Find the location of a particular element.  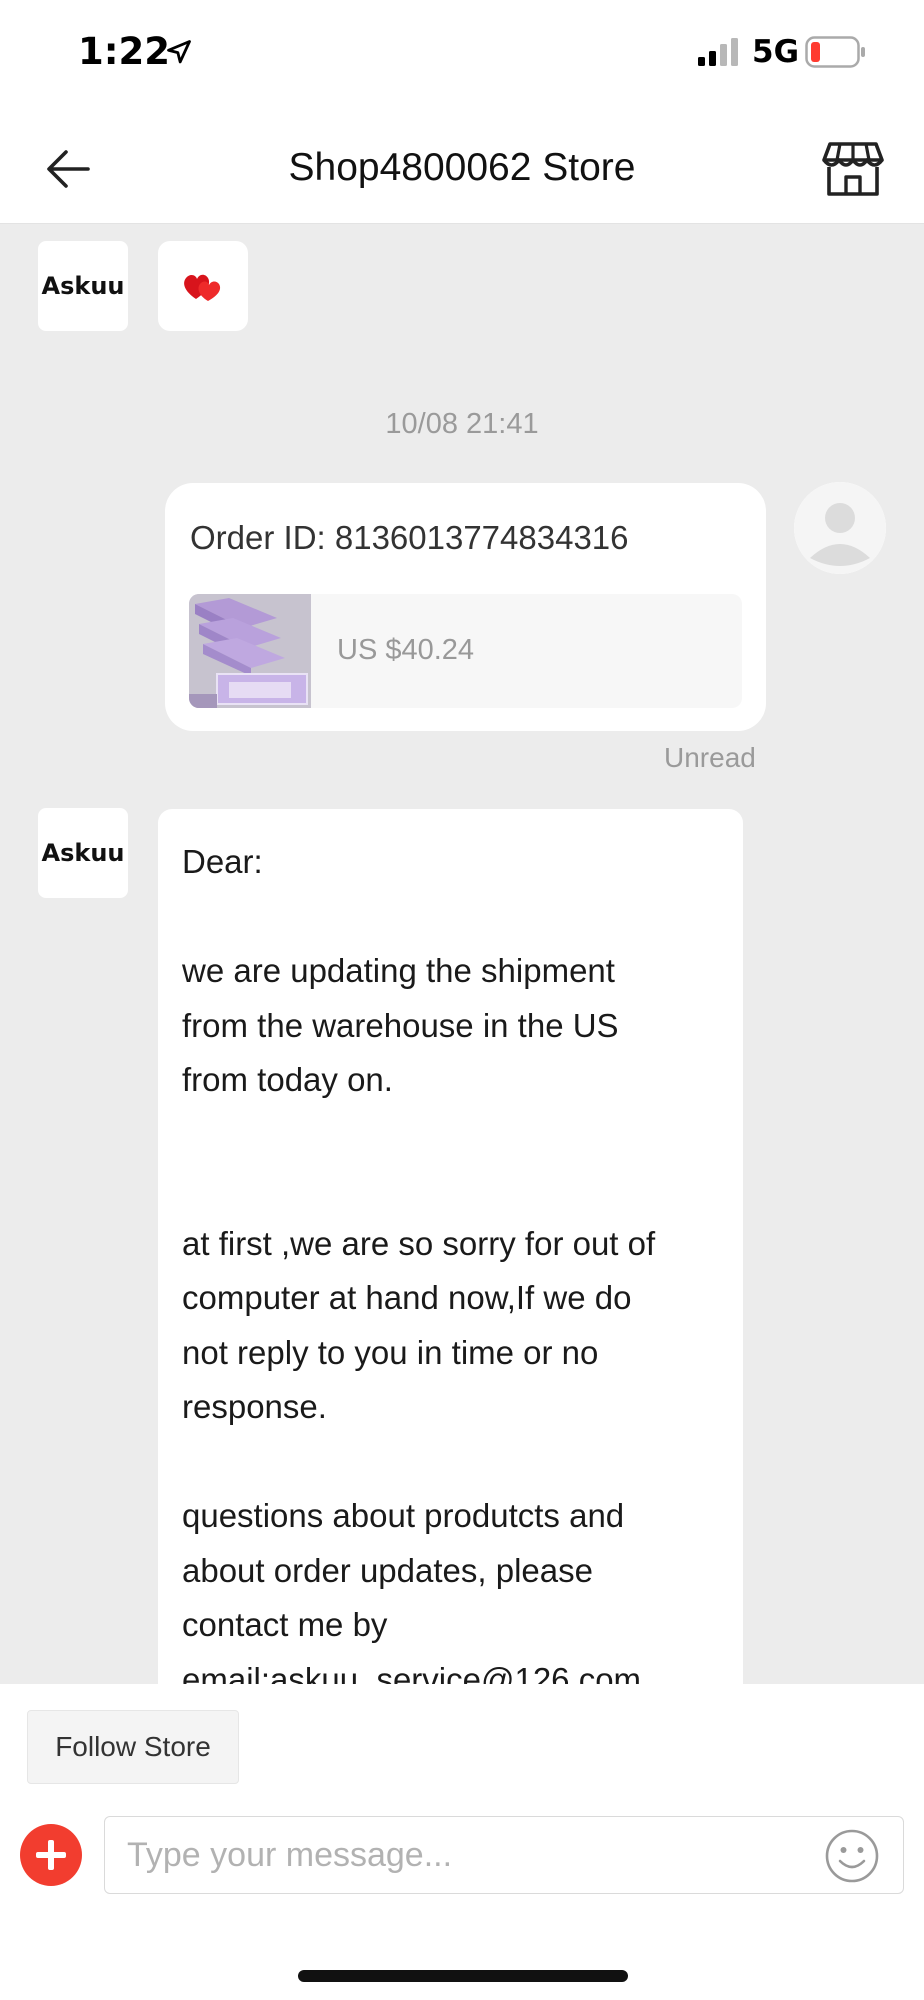

page-title: Shop4800062 Store is located at coordinates (462, 167).